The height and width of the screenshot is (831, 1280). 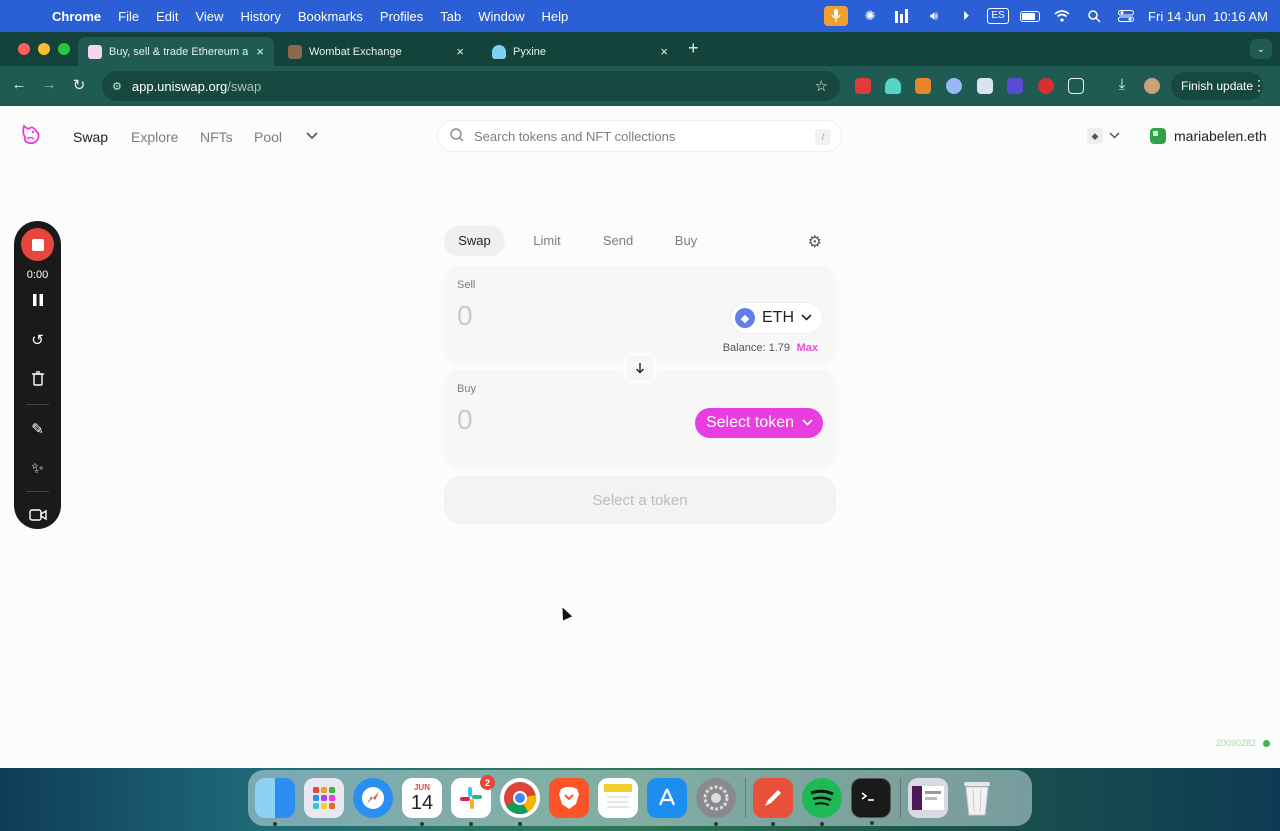 What do you see at coordinates (31, 135) in the screenshot?
I see `uniswap-logo-icon` at bounding box center [31, 135].